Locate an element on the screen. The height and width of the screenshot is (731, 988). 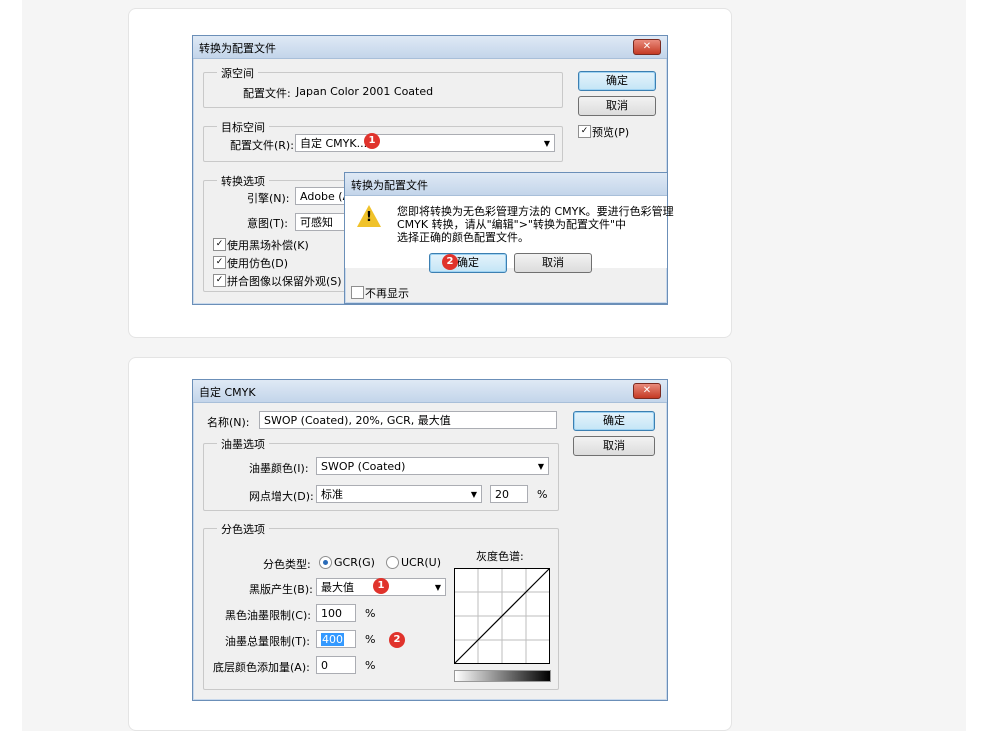
conversion-options-legend: 转换选项 is located at coordinates (243, 181).